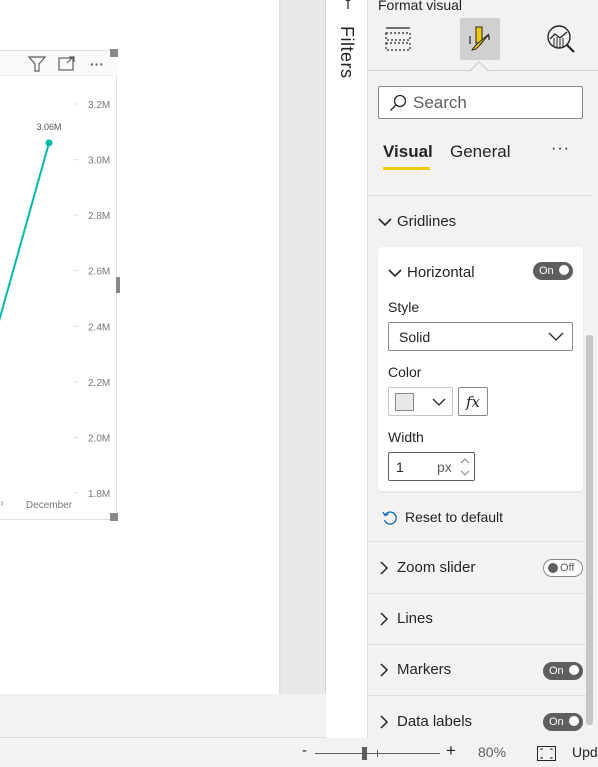 This screenshot has height=767, width=598. I want to click on search-input: Search, so click(480, 102).